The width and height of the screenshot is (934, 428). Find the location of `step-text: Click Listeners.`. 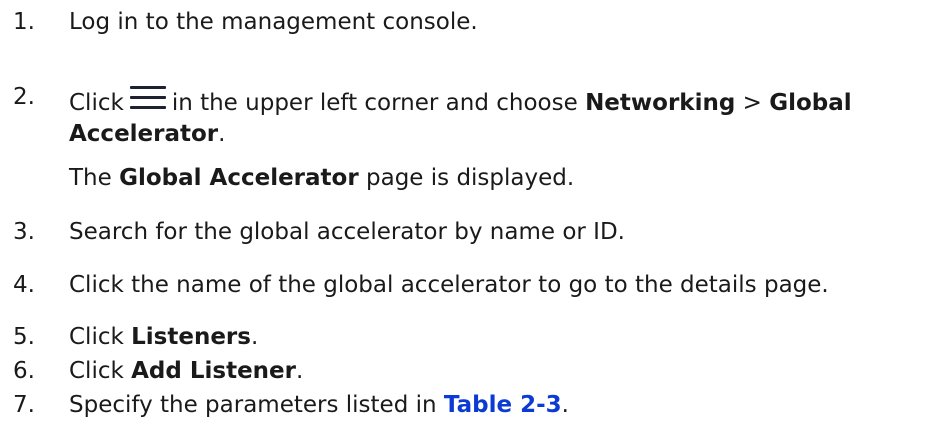

step-text: Click Listeners. is located at coordinates (499, 337).